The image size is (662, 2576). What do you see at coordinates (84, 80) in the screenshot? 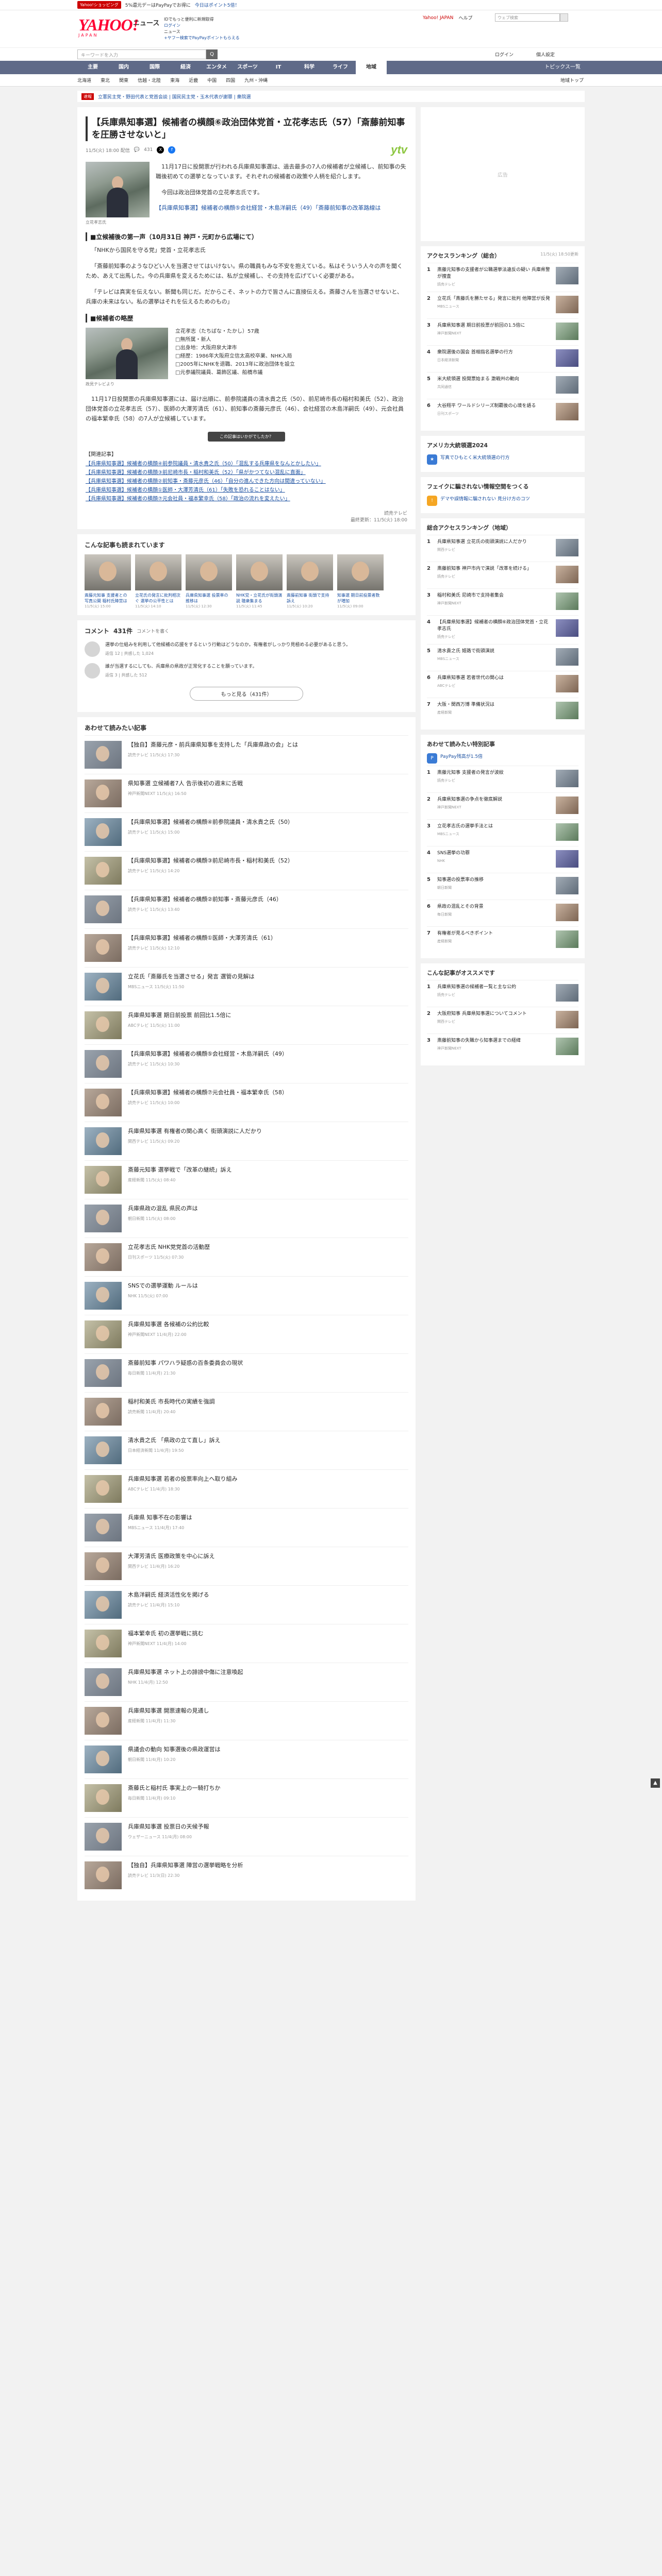
I see `region-hokkaido: 北海道` at bounding box center [84, 80].